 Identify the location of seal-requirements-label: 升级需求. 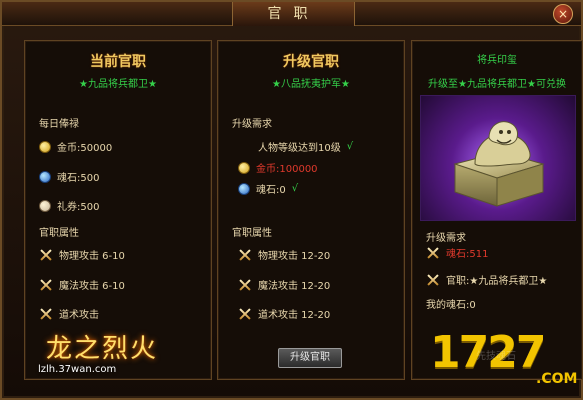
(446, 238).